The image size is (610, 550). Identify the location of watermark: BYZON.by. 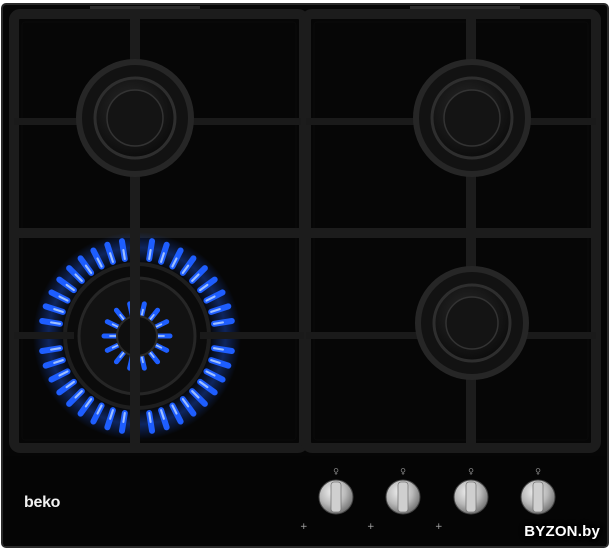
(562, 531).